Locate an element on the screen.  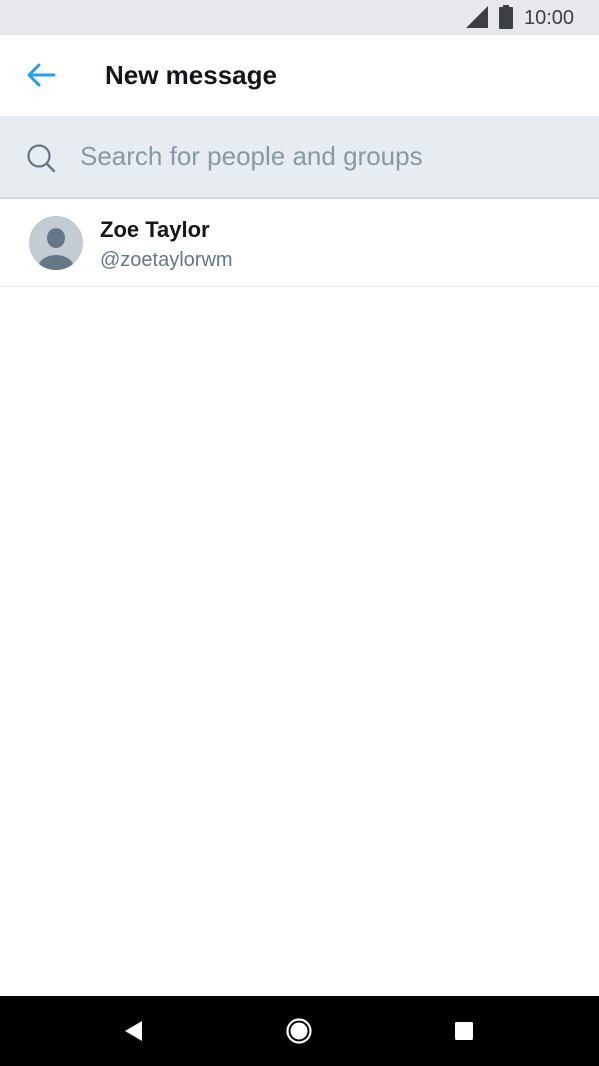
contact-name: Zoe Taylor is located at coordinates (155, 229).